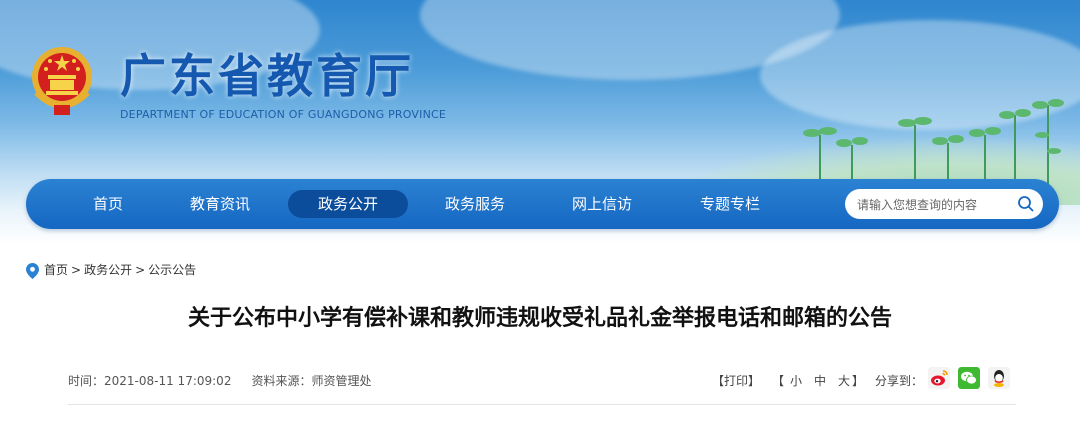 The image size is (1080, 426). What do you see at coordinates (778, 381) in the screenshot?
I see `font-size-bracket-open: 【` at bounding box center [778, 381].